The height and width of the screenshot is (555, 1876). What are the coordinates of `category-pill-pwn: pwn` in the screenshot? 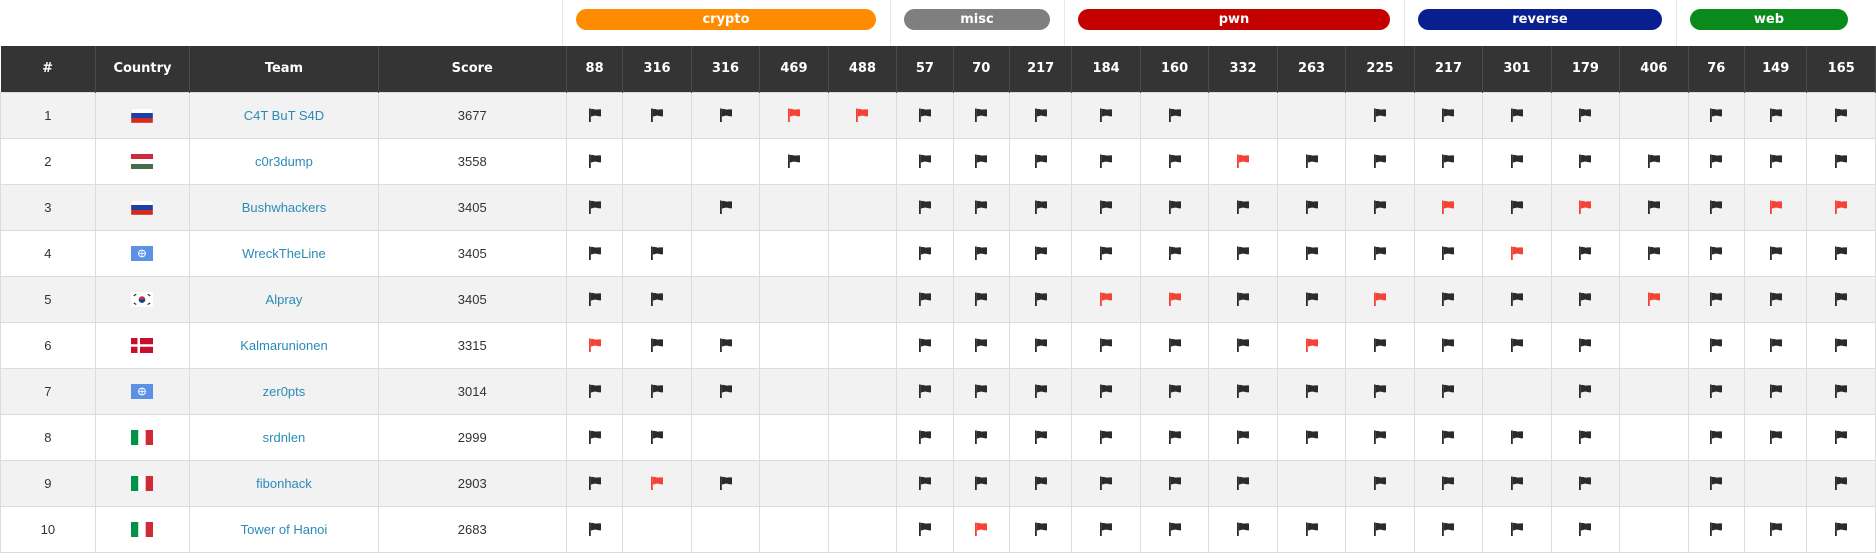 It's located at (1234, 19).